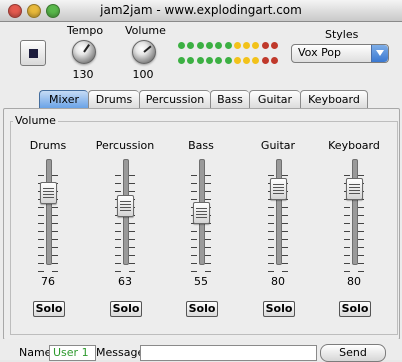  Describe the element at coordinates (353, 353) in the screenshot. I see `send-button: Send` at that location.